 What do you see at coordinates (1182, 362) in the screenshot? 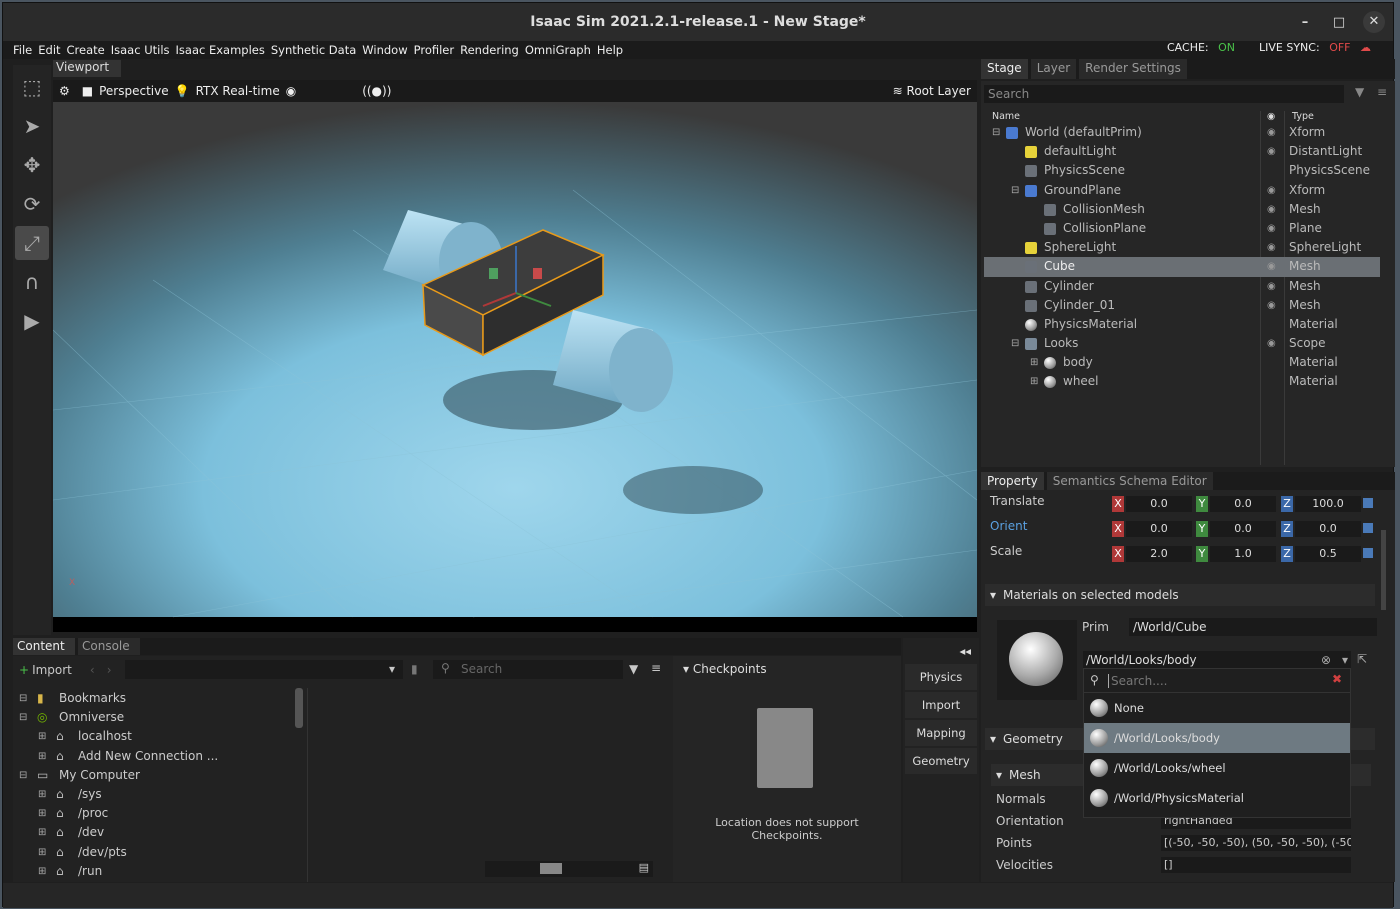
I see `stage-row-body: ⊞ body Material` at bounding box center [1182, 362].